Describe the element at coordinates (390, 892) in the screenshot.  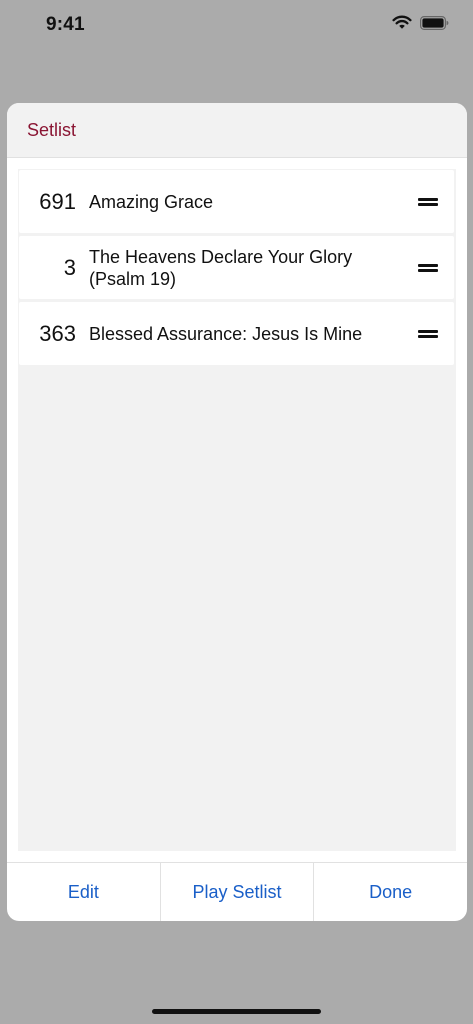
I see `done-button: Done` at that location.